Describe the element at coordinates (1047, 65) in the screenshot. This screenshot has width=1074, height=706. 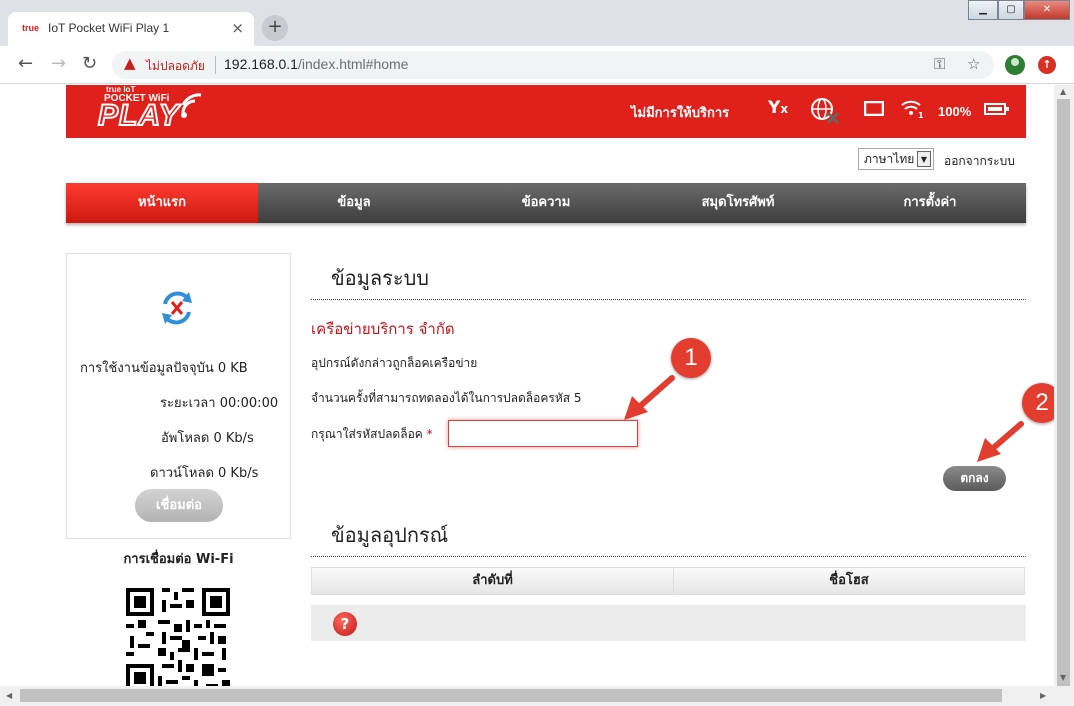
I see `update-icon: ↑` at that location.